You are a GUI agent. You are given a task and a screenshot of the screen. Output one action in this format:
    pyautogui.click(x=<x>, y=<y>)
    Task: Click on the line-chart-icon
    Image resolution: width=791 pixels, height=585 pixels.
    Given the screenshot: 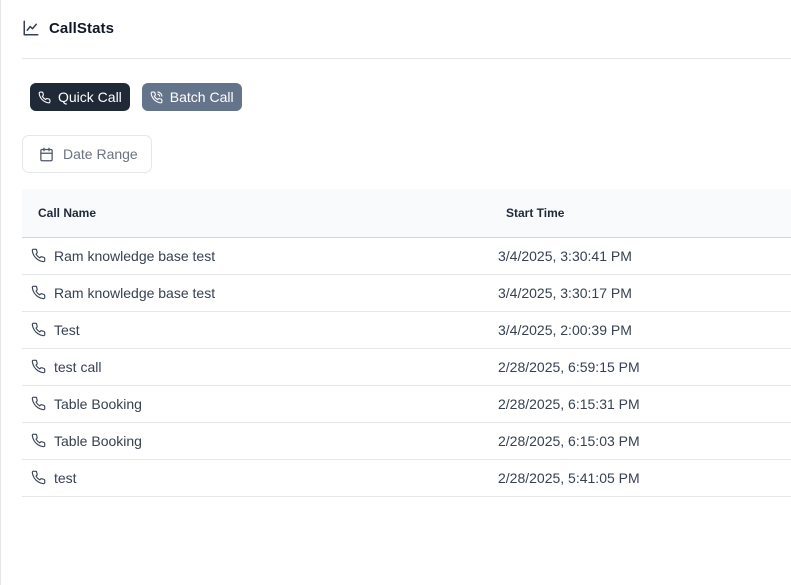 What is the action you would take?
    pyautogui.click(x=31, y=28)
    